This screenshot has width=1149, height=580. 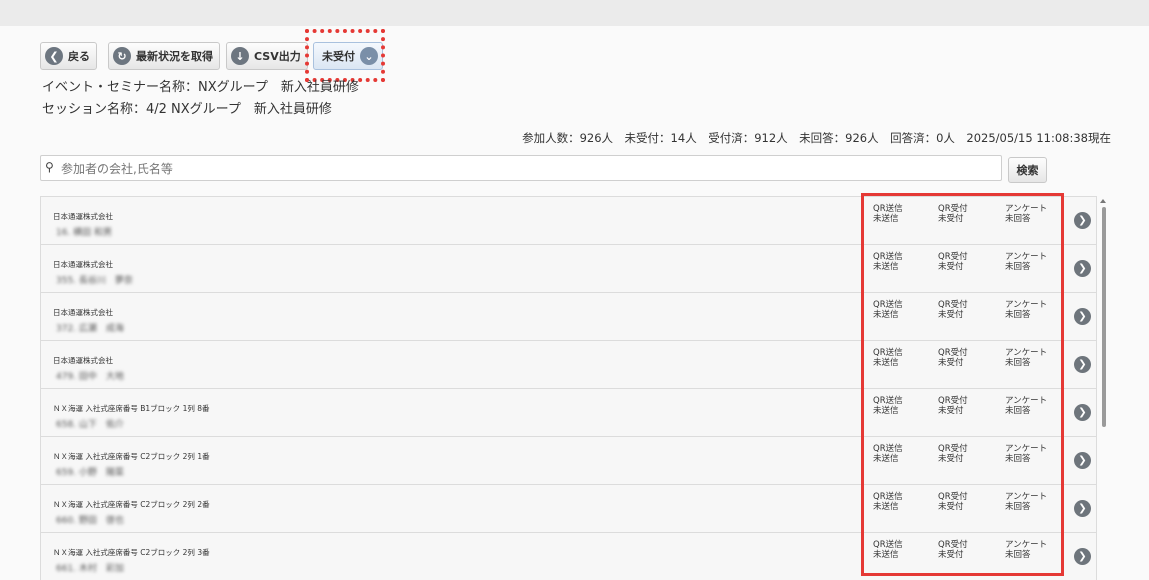 What do you see at coordinates (187, 109) in the screenshot?
I see `session-name: セッション名称：4/2 NXグループ 新入社員研修` at bounding box center [187, 109].